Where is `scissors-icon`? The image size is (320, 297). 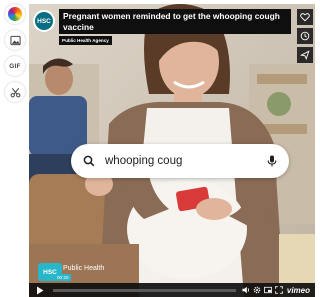 scissors-icon is located at coordinates (15, 92).